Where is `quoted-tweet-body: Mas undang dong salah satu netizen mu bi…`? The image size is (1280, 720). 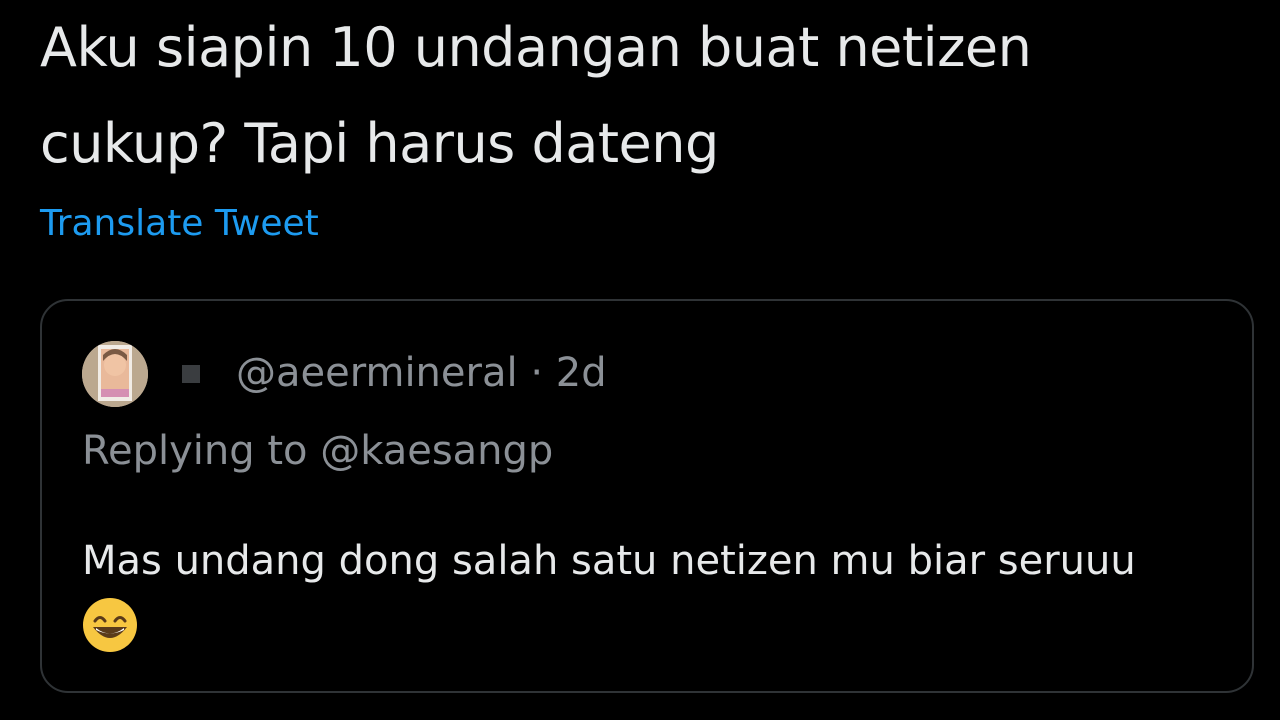 quoted-tweet-body: Mas undang dong salah satu netizen mu bi… is located at coordinates (609, 561).